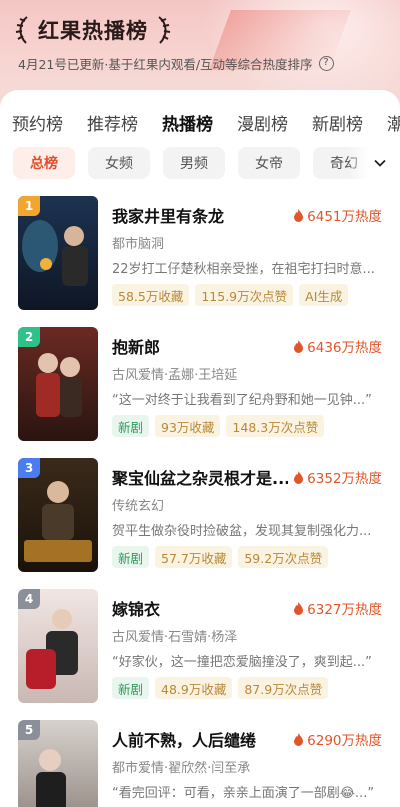  I want to click on like-count-tag: 87.9万次点赞, so click(283, 688).